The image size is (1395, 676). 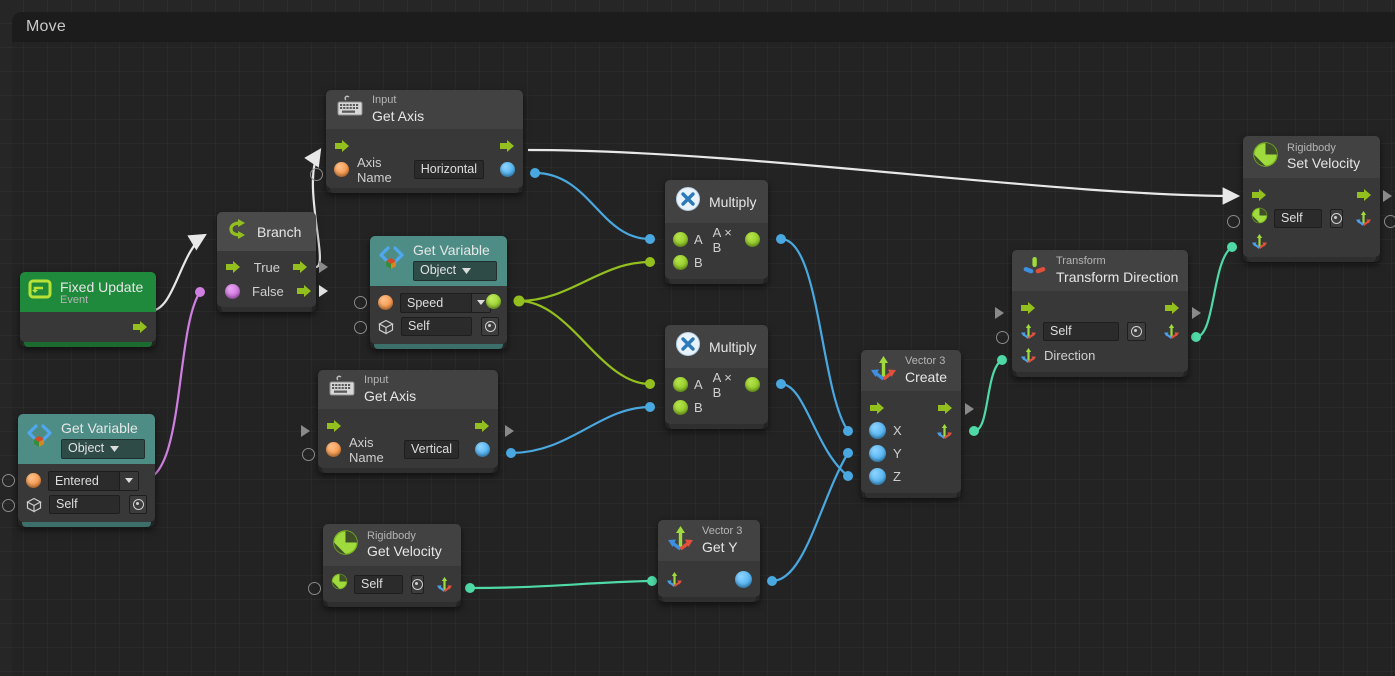 What do you see at coordinates (680, 540) in the screenshot?
I see `vector3-icon` at bounding box center [680, 540].